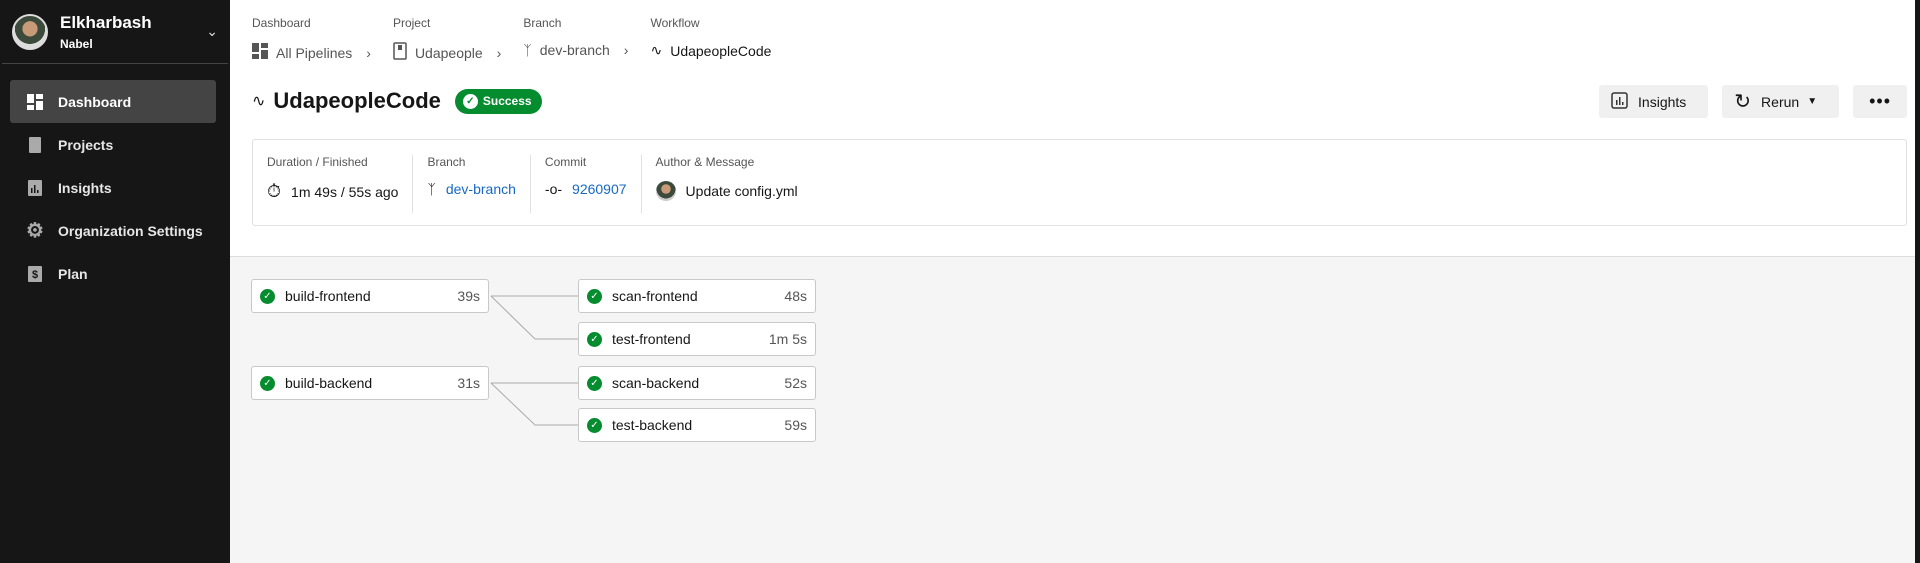 This screenshot has height=563, width=1920. What do you see at coordinates (697, 339) in the screenshot?
I see `job-test-frontend: ✓ test-frontend 1m 5s` at bounding box center [697, 339].